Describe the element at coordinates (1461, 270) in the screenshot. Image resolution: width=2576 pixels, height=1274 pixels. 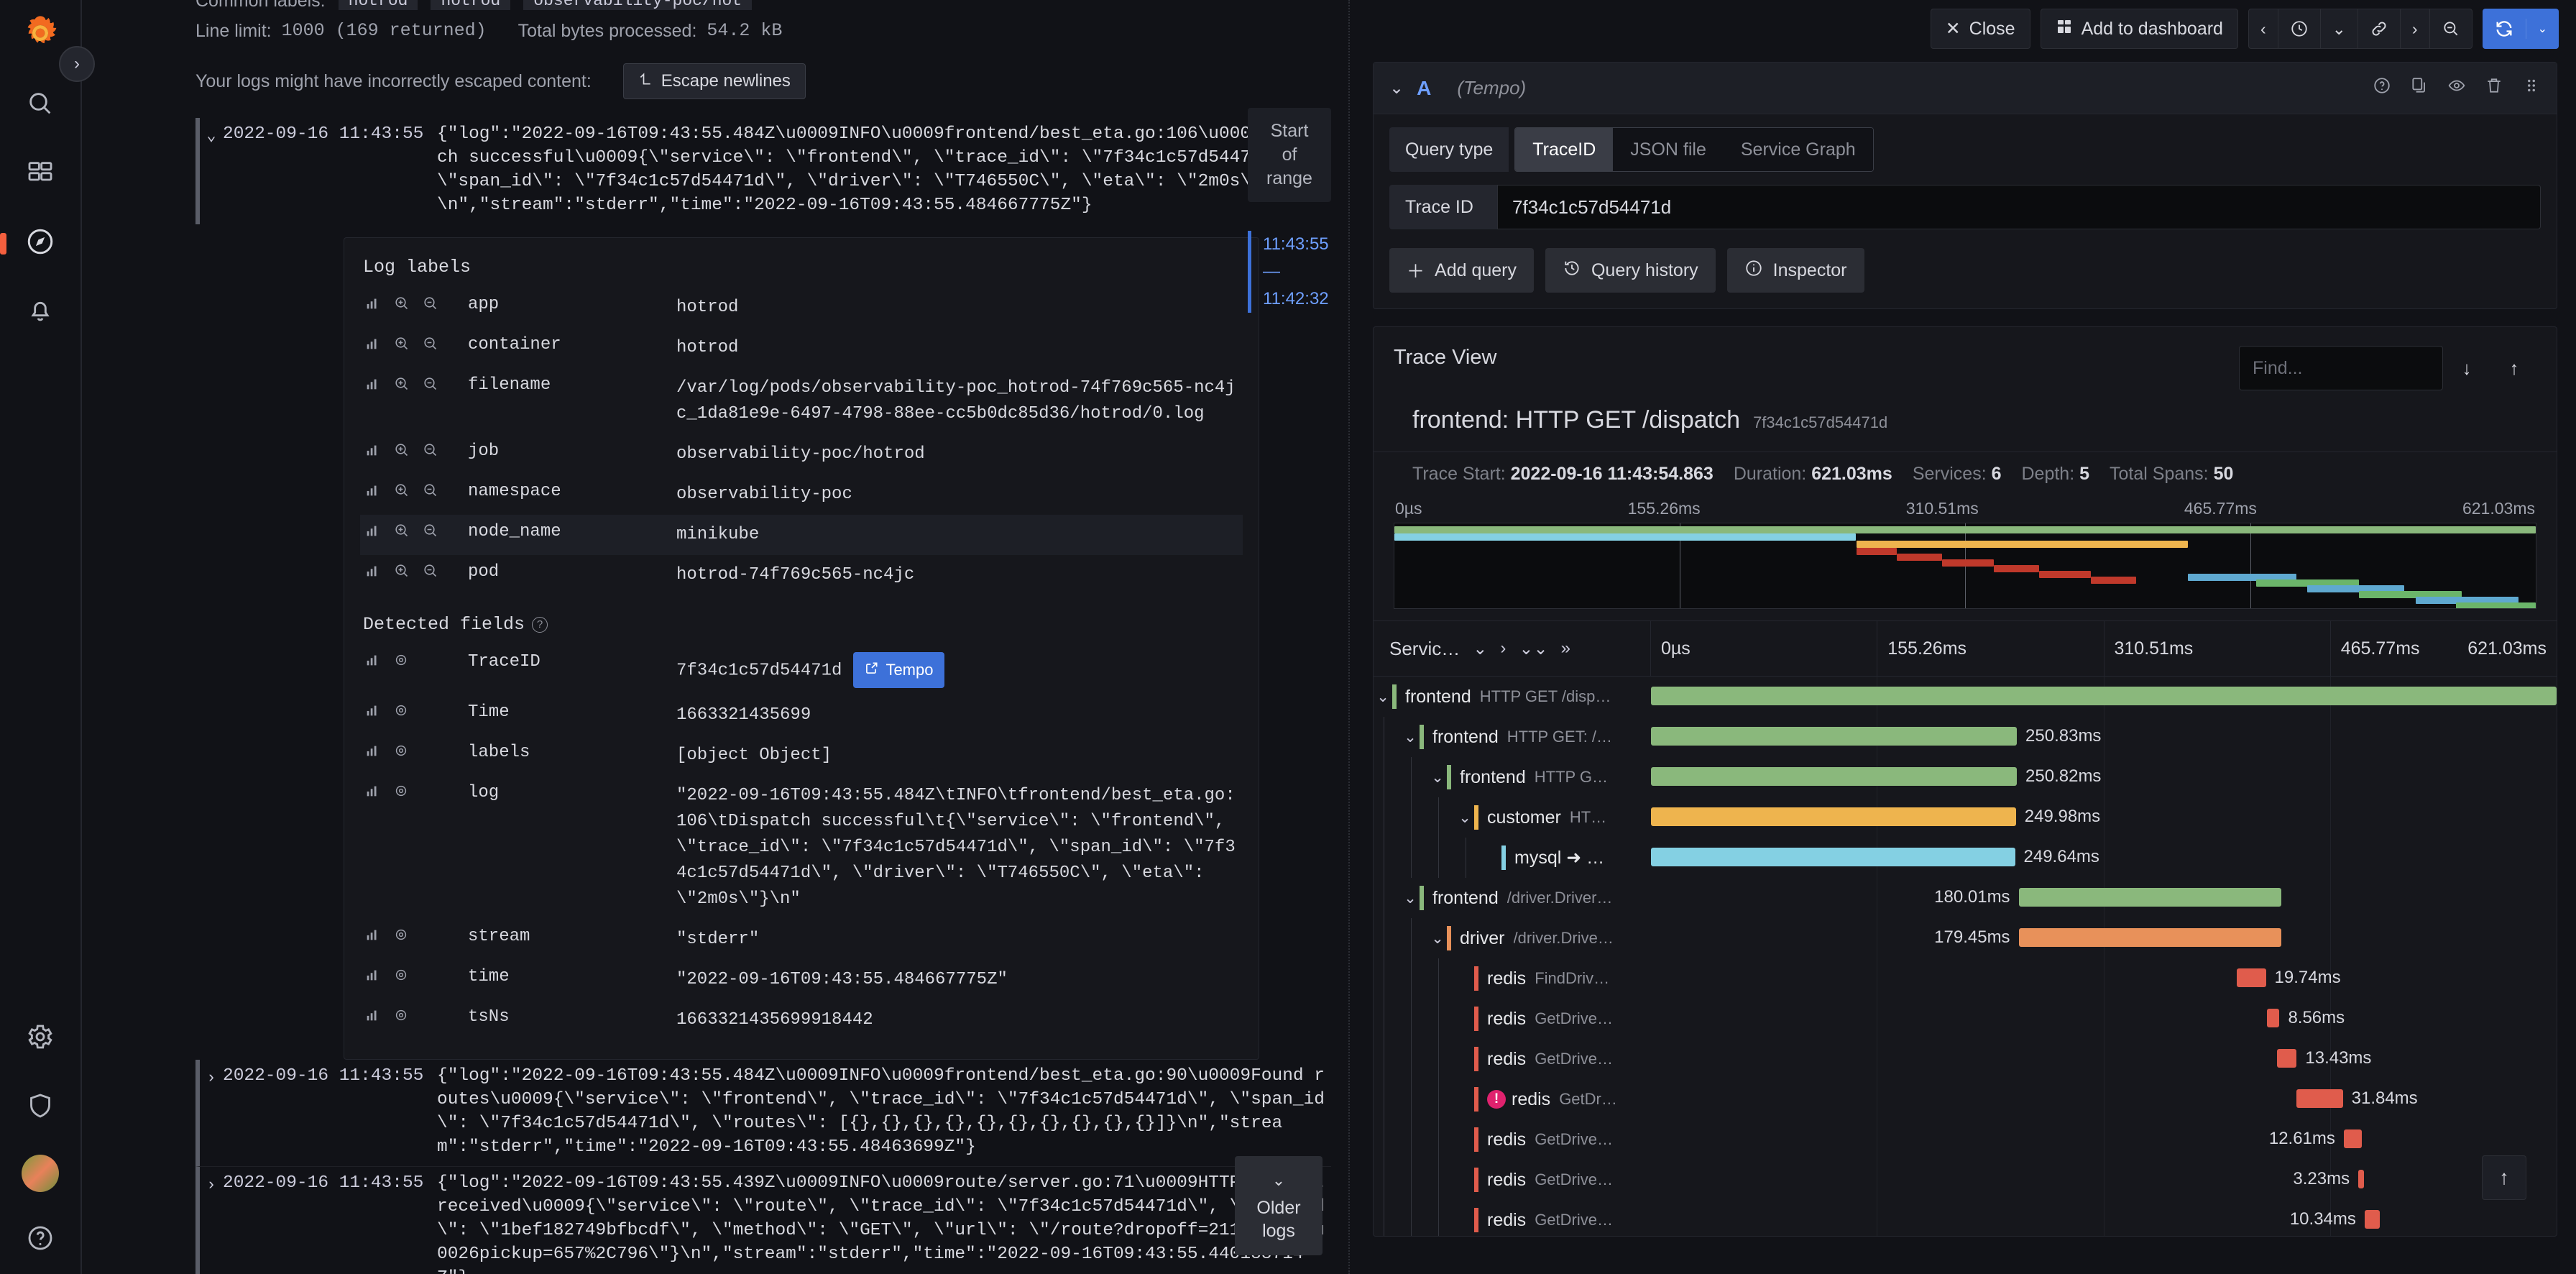
I see `add-query-button: ＋ Add query` at that location.